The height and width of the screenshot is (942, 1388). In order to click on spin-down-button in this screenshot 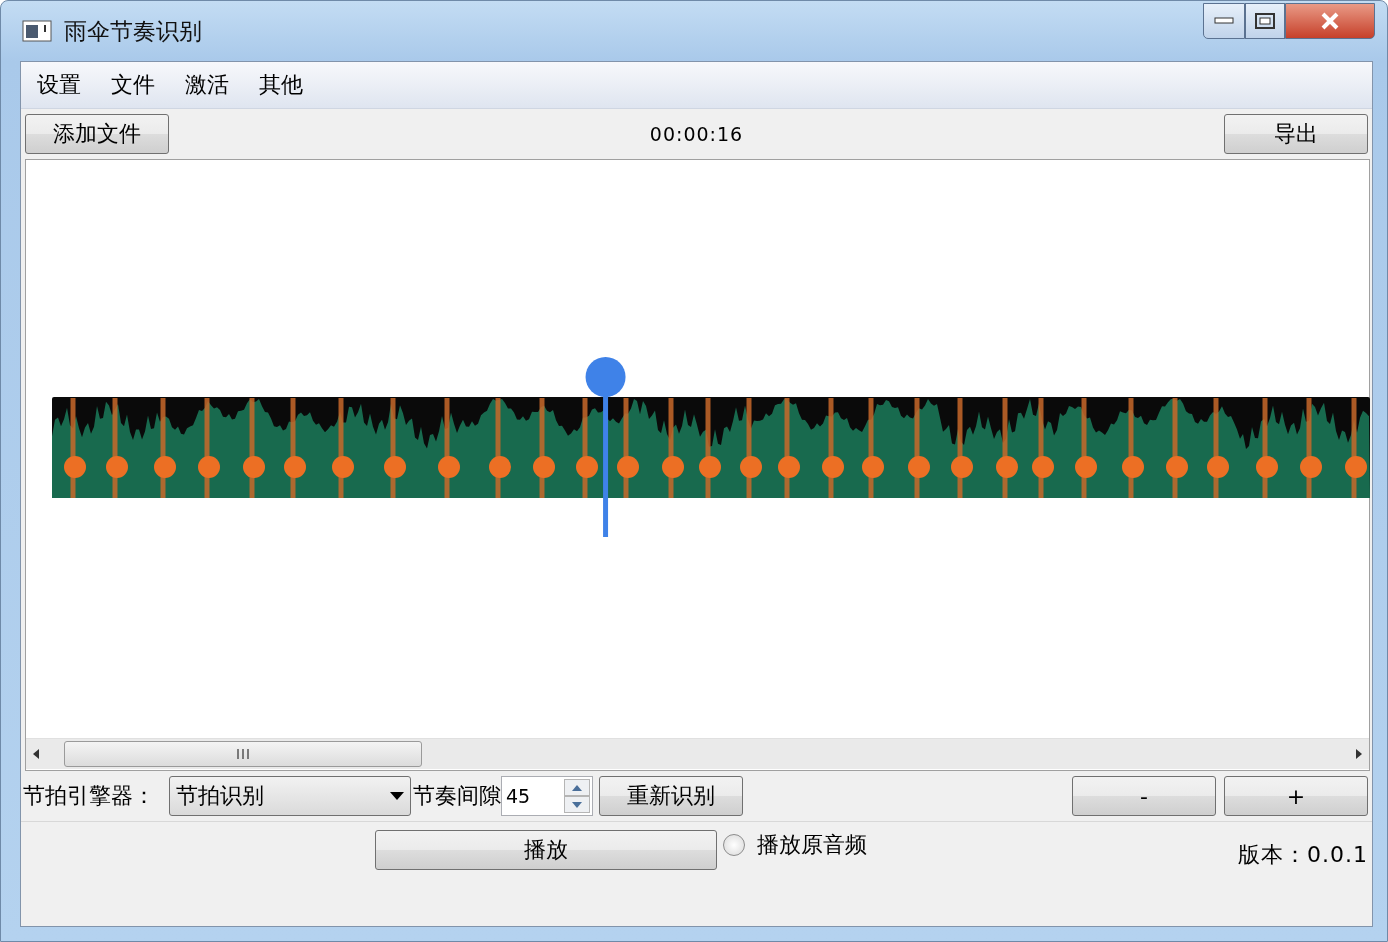, I will do `click(577, 804)`.